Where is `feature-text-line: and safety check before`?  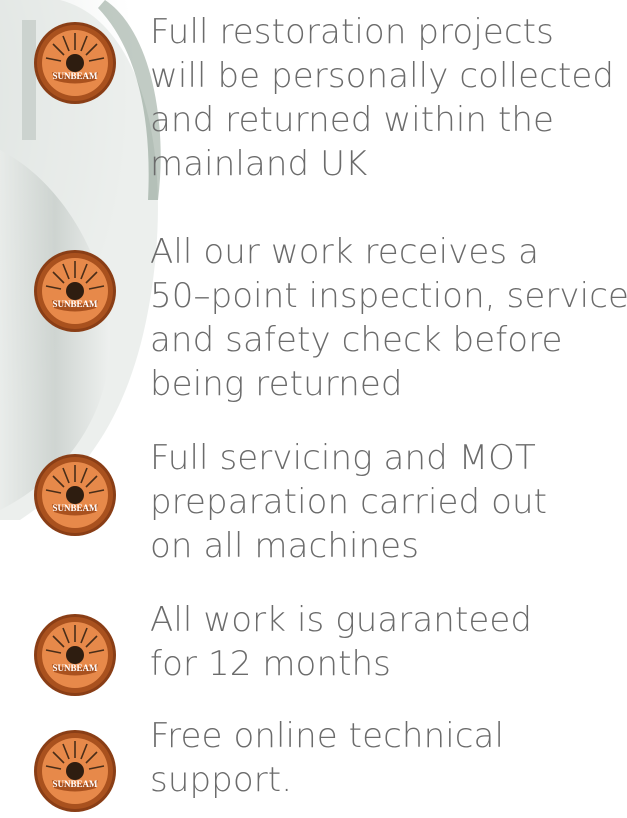 feature-text-line: and safety check before is located at coordinates (356, 340).